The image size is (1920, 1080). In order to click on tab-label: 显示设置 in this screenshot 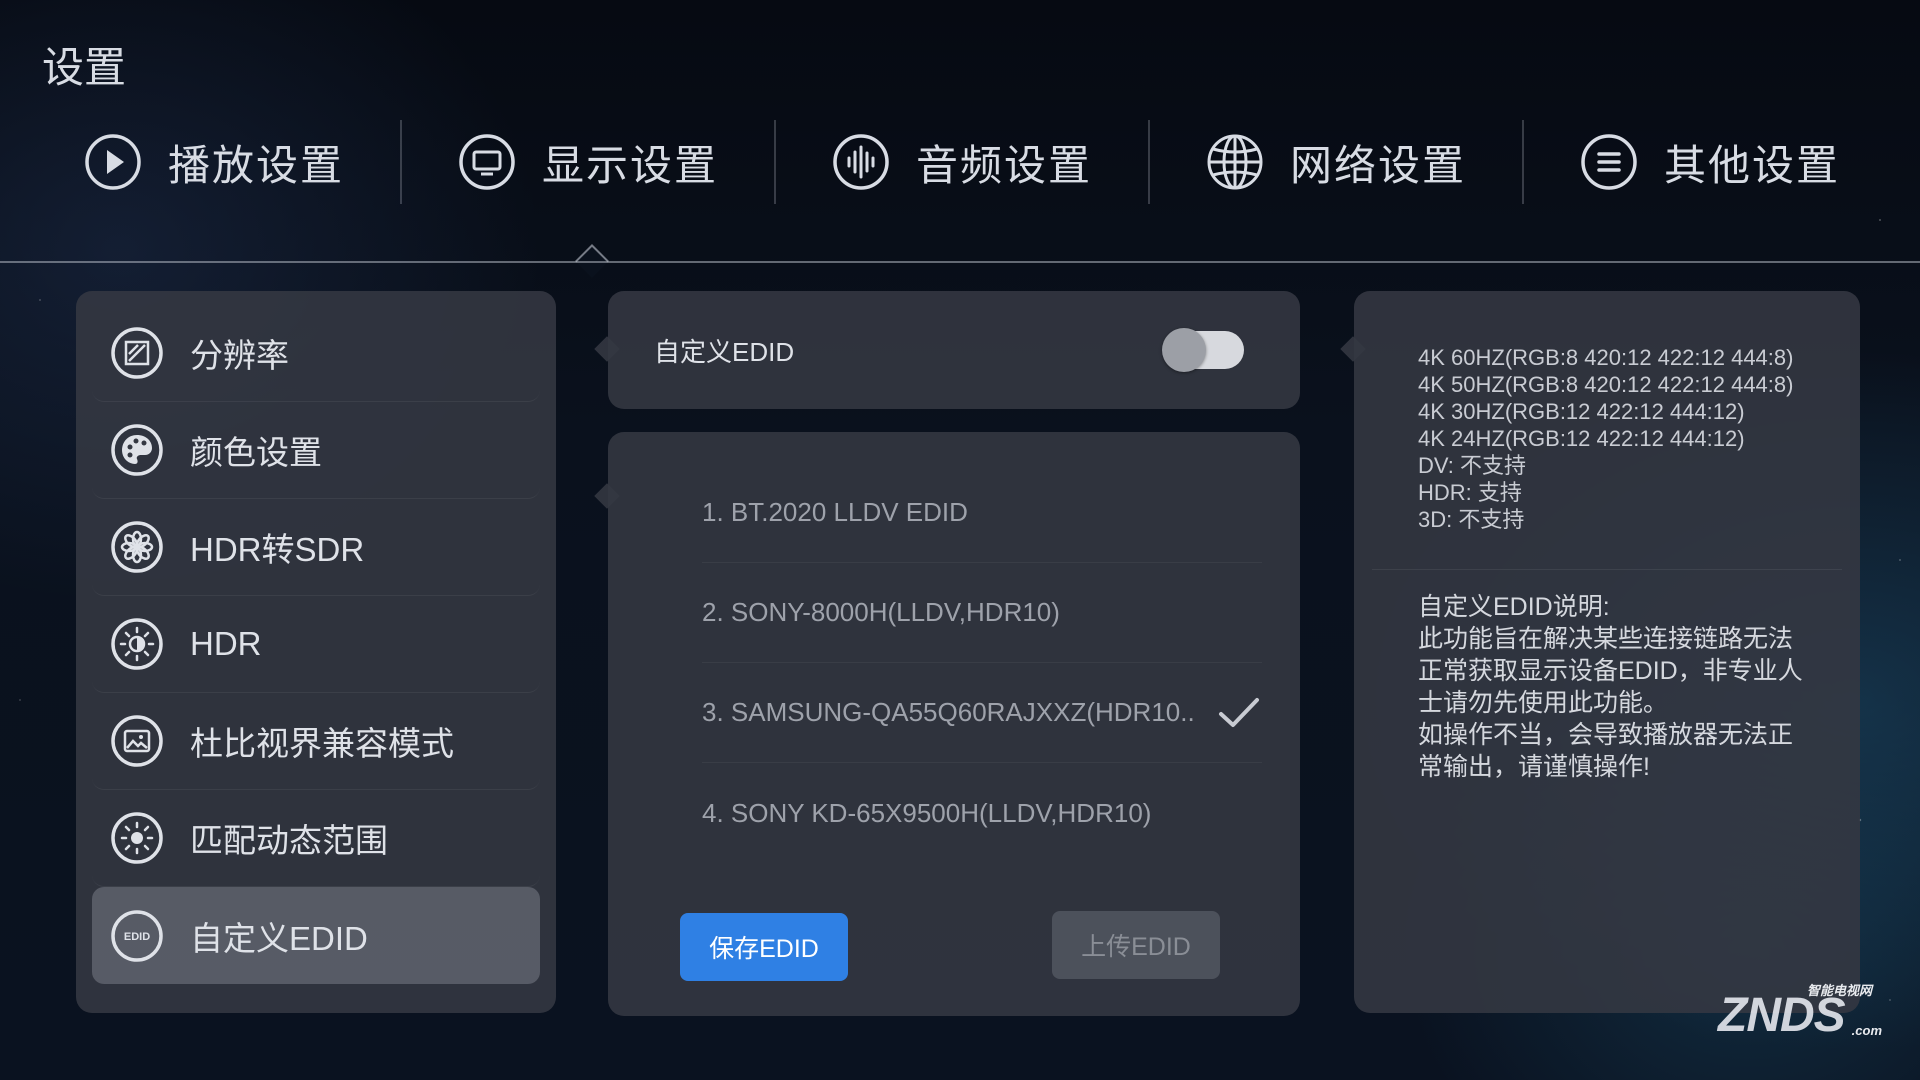, I will do `click(630, 165)`.